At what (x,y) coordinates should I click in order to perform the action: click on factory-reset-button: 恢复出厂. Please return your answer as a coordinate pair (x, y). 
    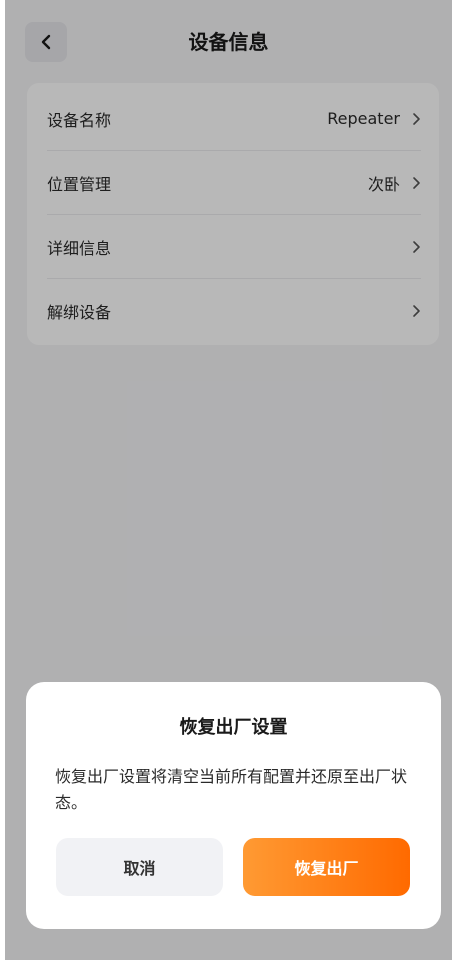
    Looking at the image, I should click on (326, 867).